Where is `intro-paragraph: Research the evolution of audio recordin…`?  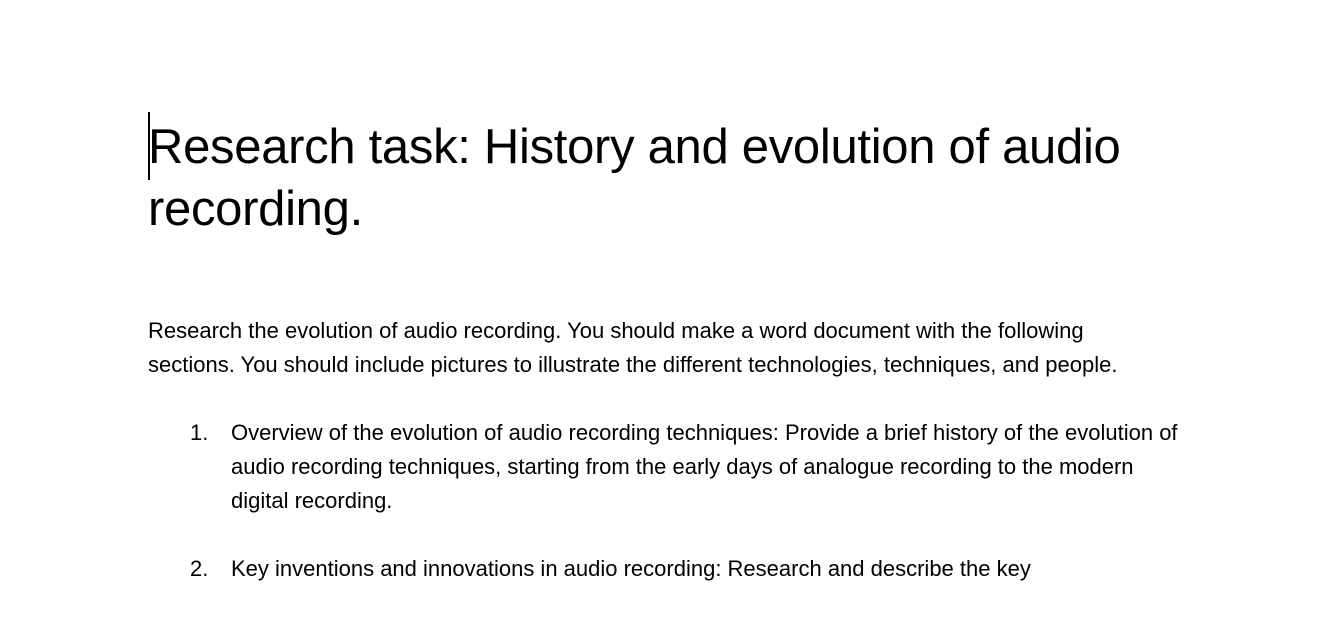
intro-paragraph: Research the evolution of audio recordin… is located at coordinates (633, 347).